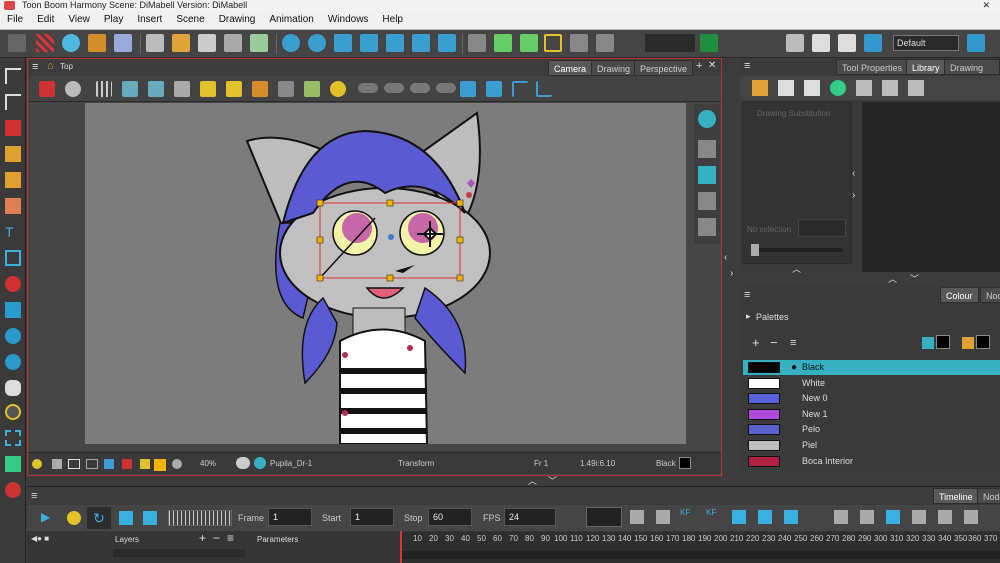 This screenshot has width=1000, height=563. What do you see at coordinates (838, 88) in the screenshot?
I see `refresh-icon` at bounding box center [838, 88].